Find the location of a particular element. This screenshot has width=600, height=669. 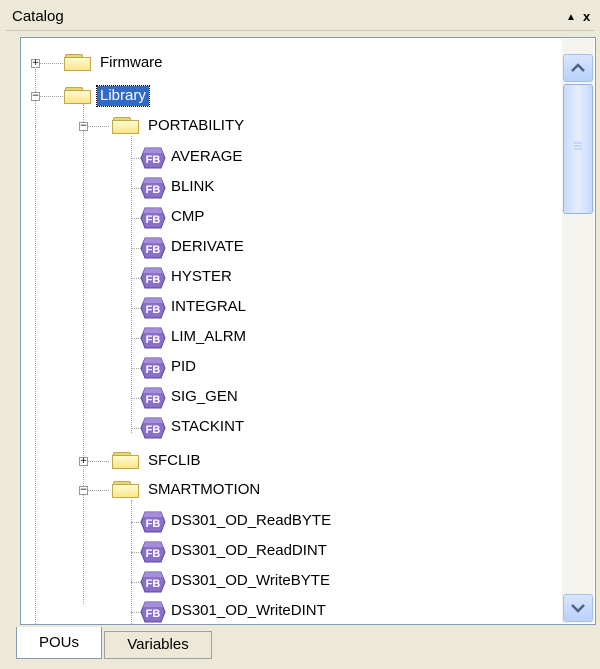

tree-item-function-block: BLINK is located at coordinates (192, 187).